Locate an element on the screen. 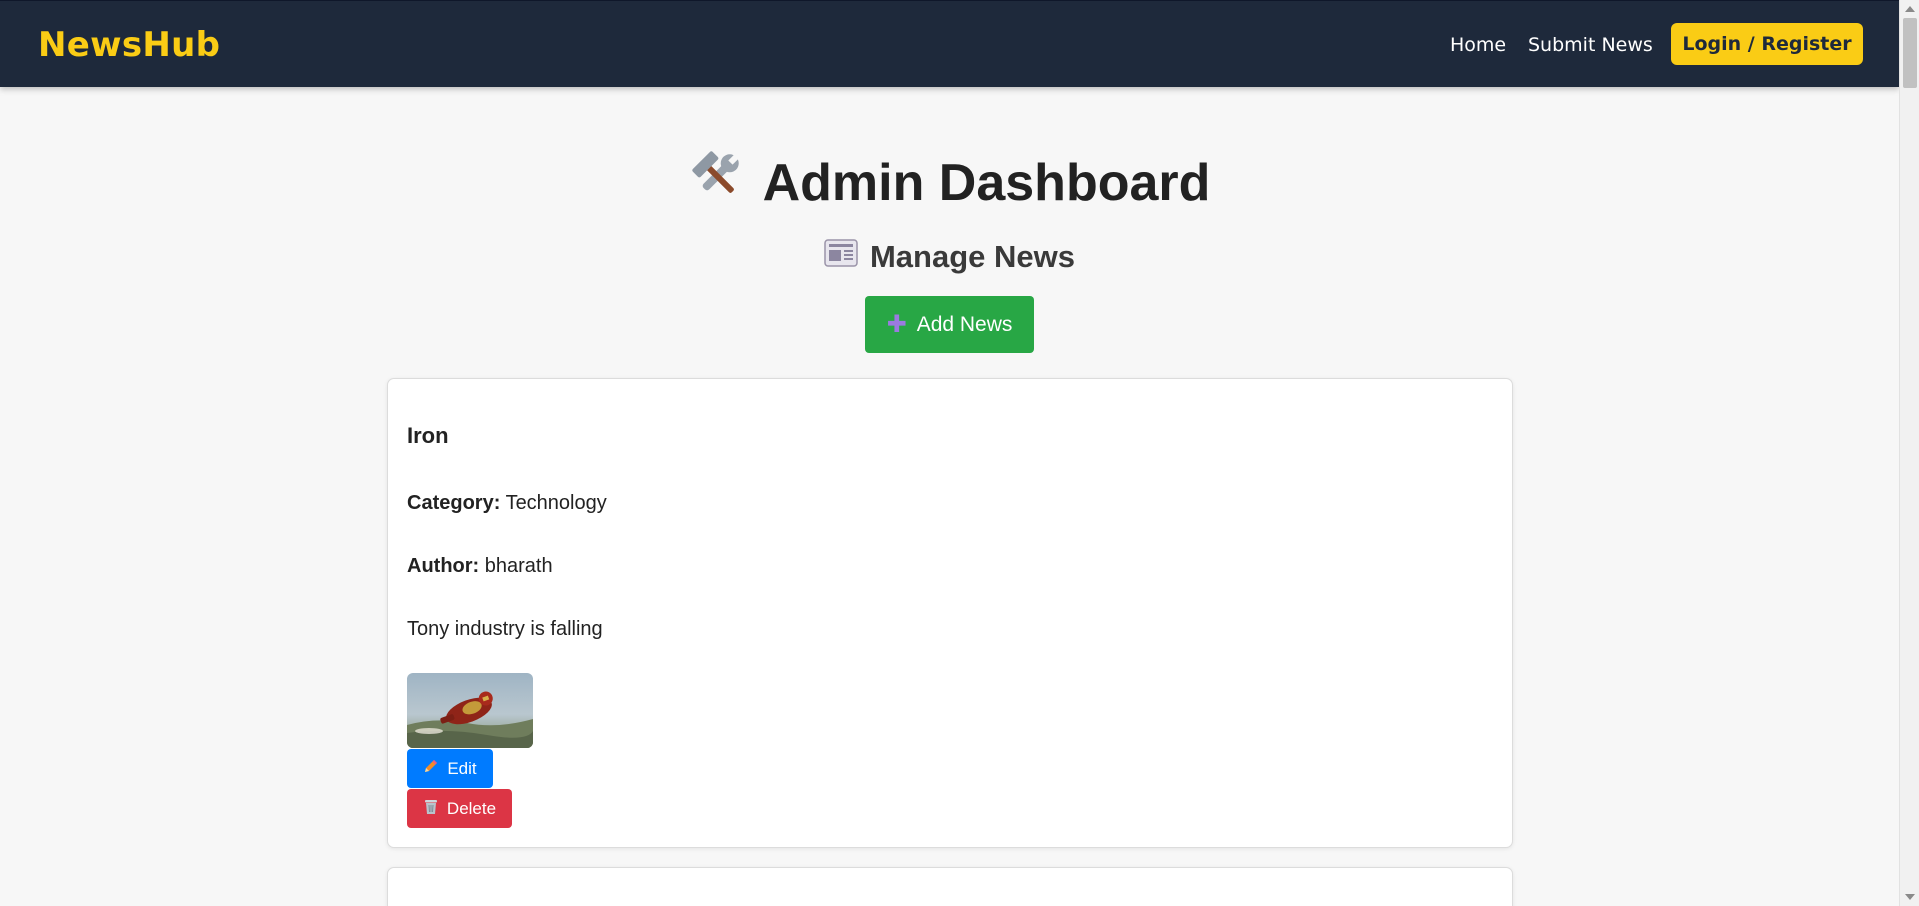  add-news-button: ✚ Add News is located at coordinates (949, 324).